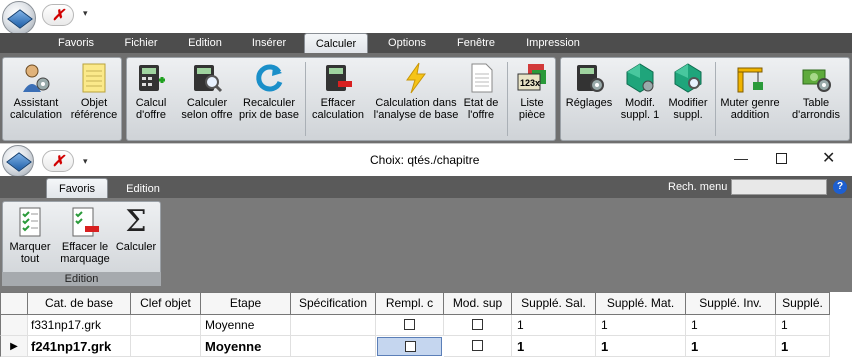 This screenshot has height=358, width=852. I want to click on cube-icon, so click(19, 162).